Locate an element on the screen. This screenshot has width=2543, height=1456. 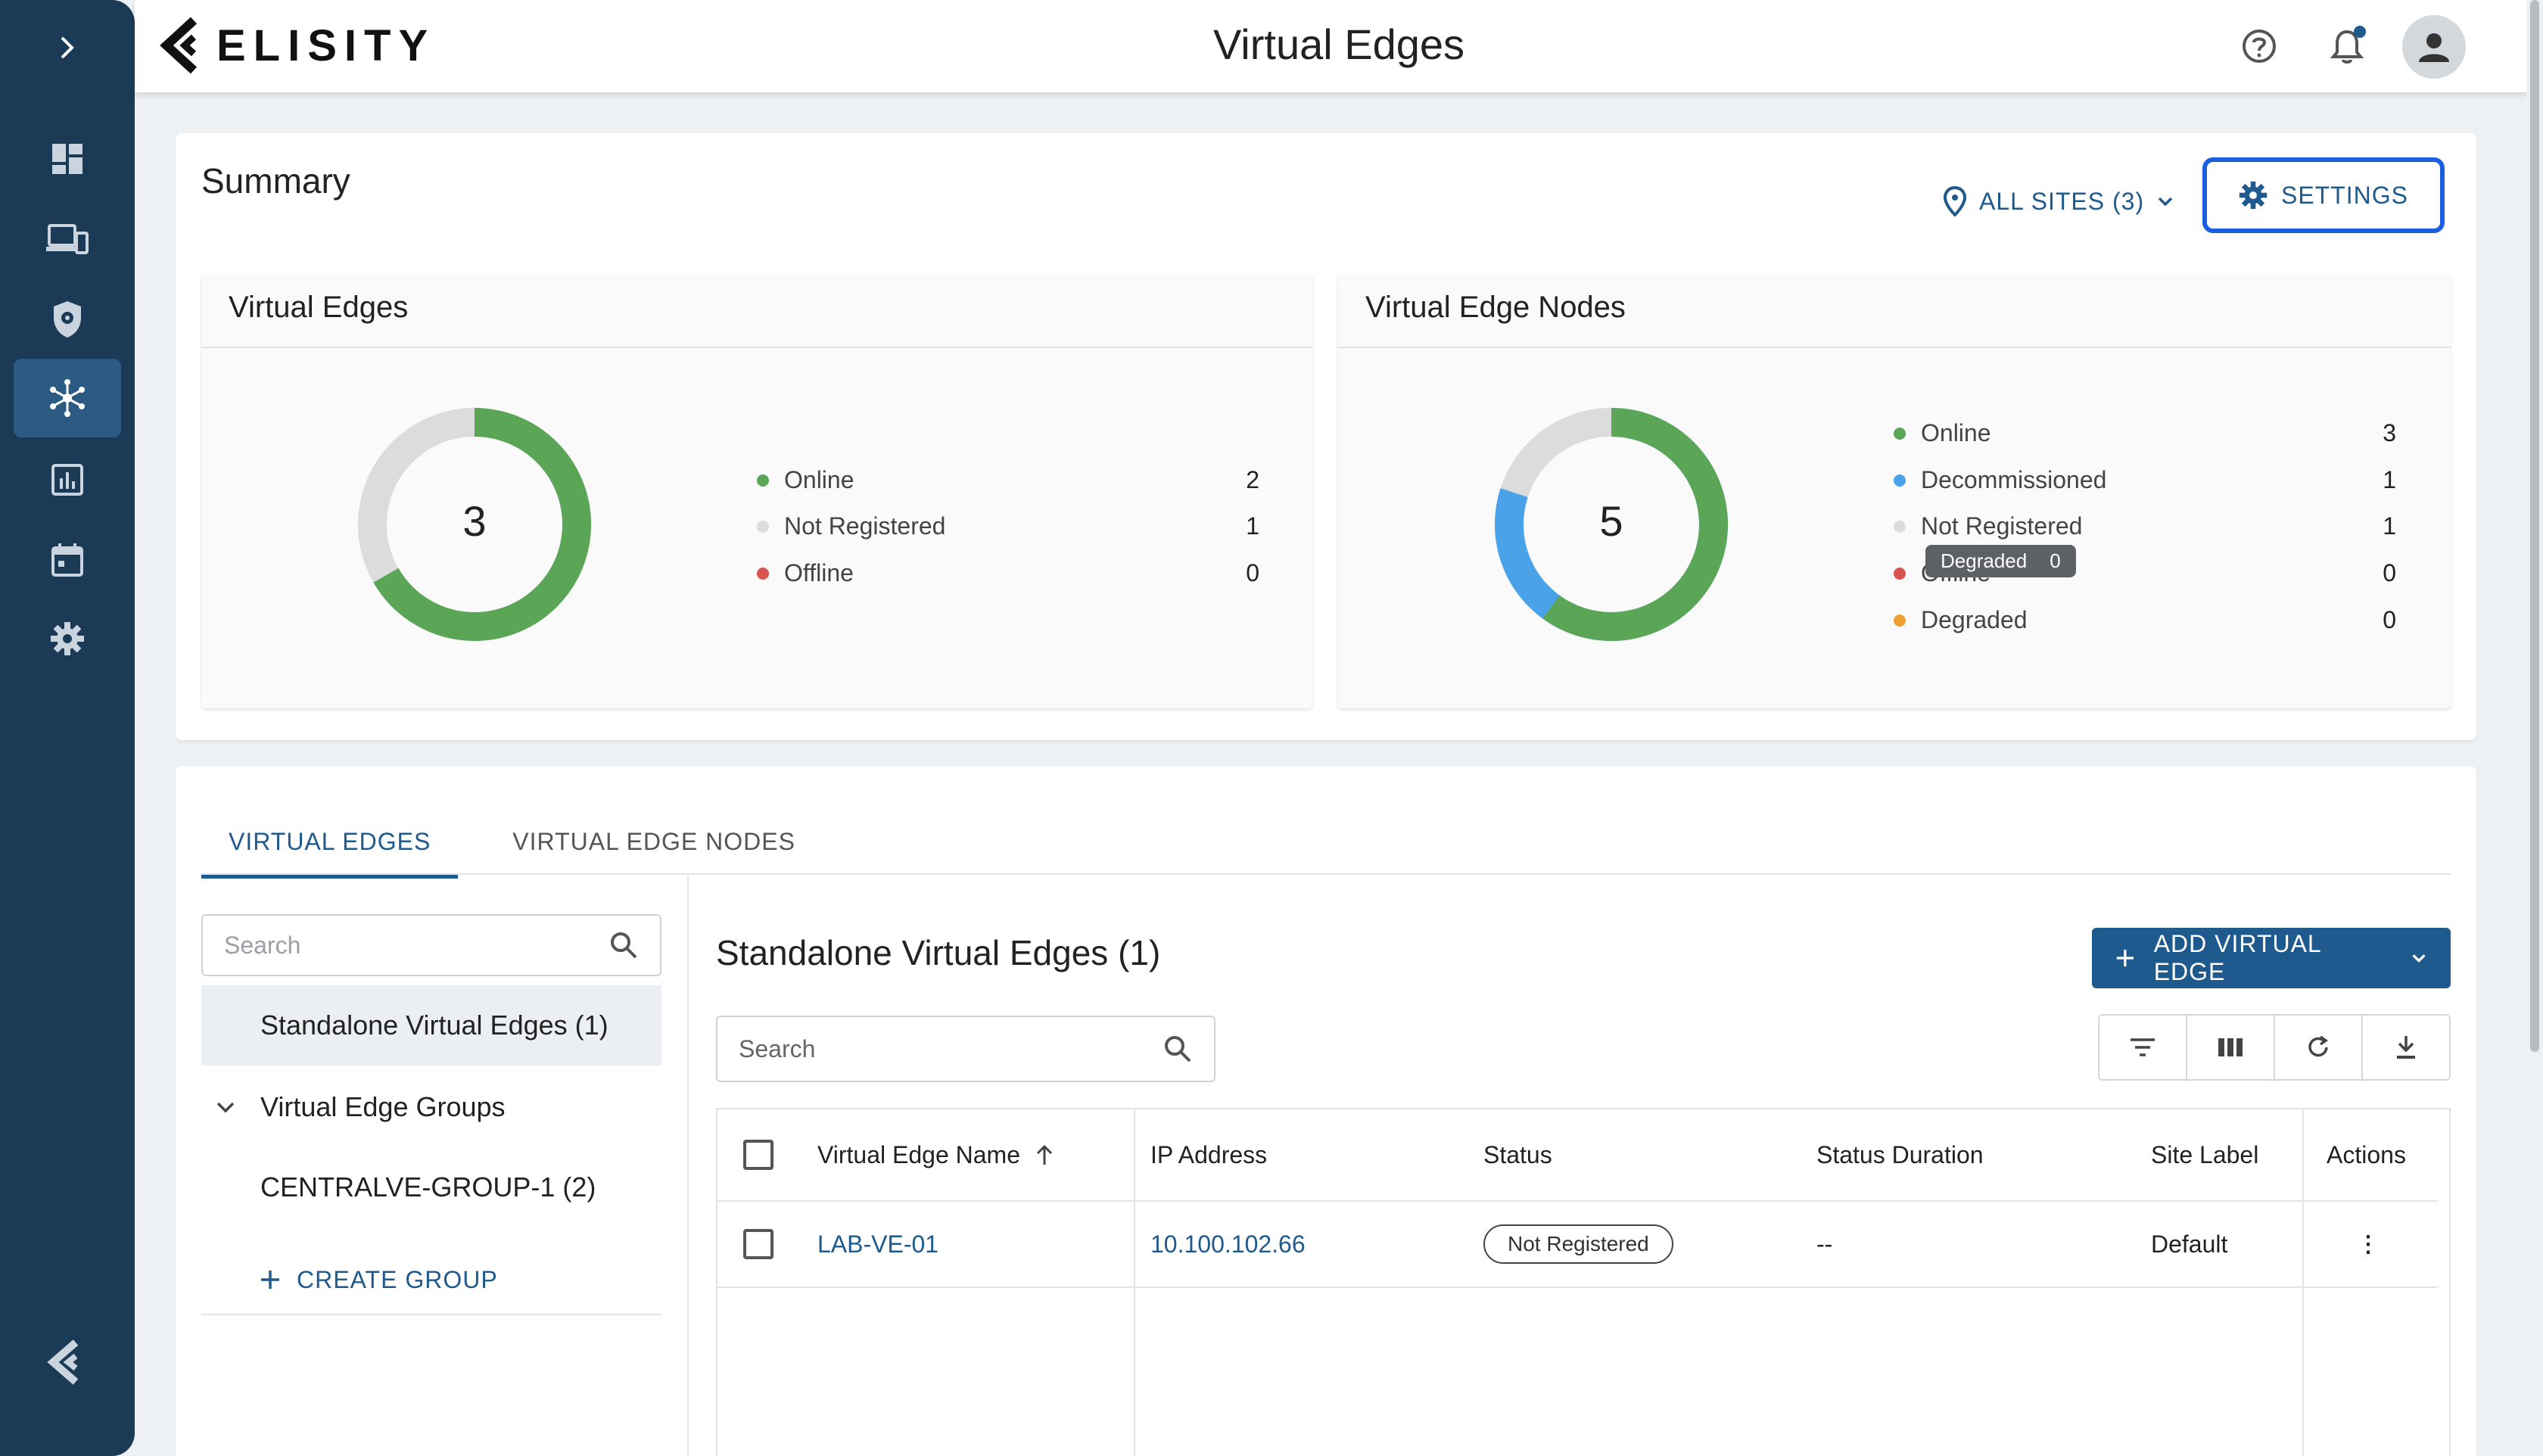
column-header-status: Status is located at coordinates (1517, 1154).